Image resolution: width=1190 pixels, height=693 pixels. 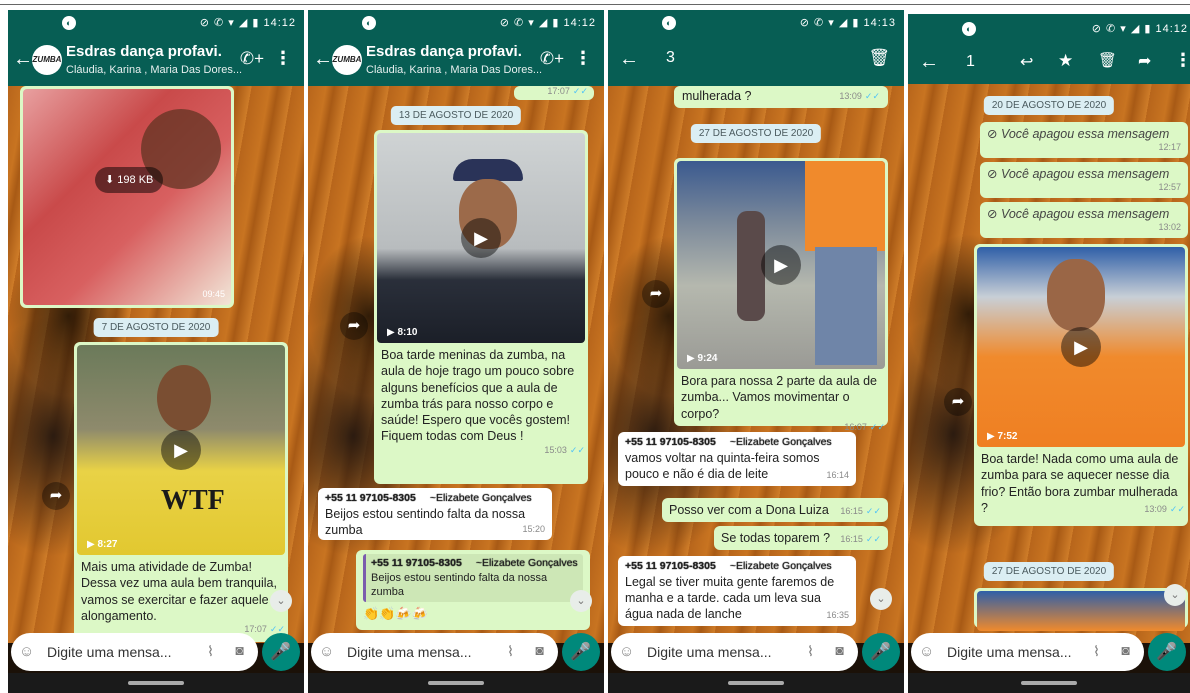 What do you see at coordinates (488, 170) in the screenshot?
I see `cap-image` at bounding box center [488, 170].